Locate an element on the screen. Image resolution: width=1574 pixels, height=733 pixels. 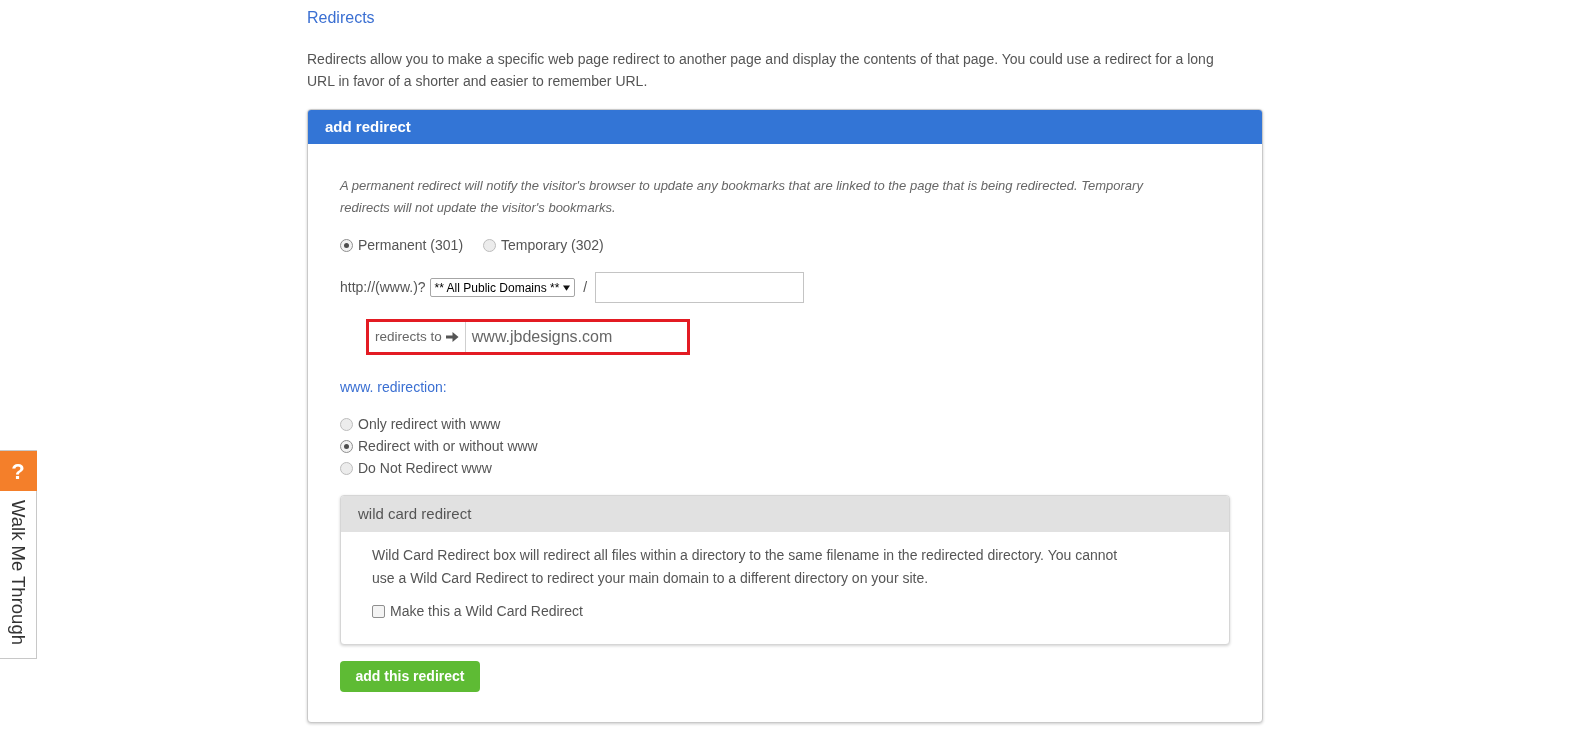
path-input is located at coordinates (700, 287).